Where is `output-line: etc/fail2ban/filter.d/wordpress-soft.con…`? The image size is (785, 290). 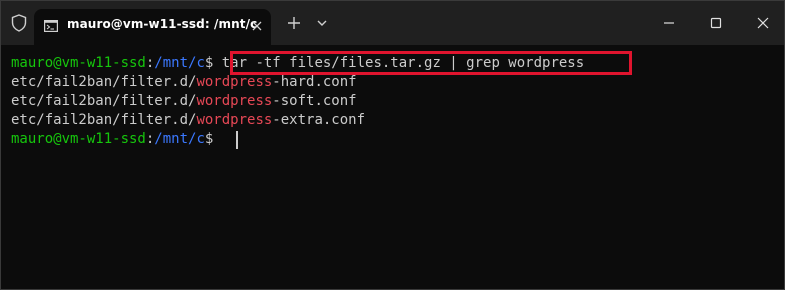
output-line: etc/fail2ban/filter.d/wordpress-soft.con… is located at coordinates (184, 101).